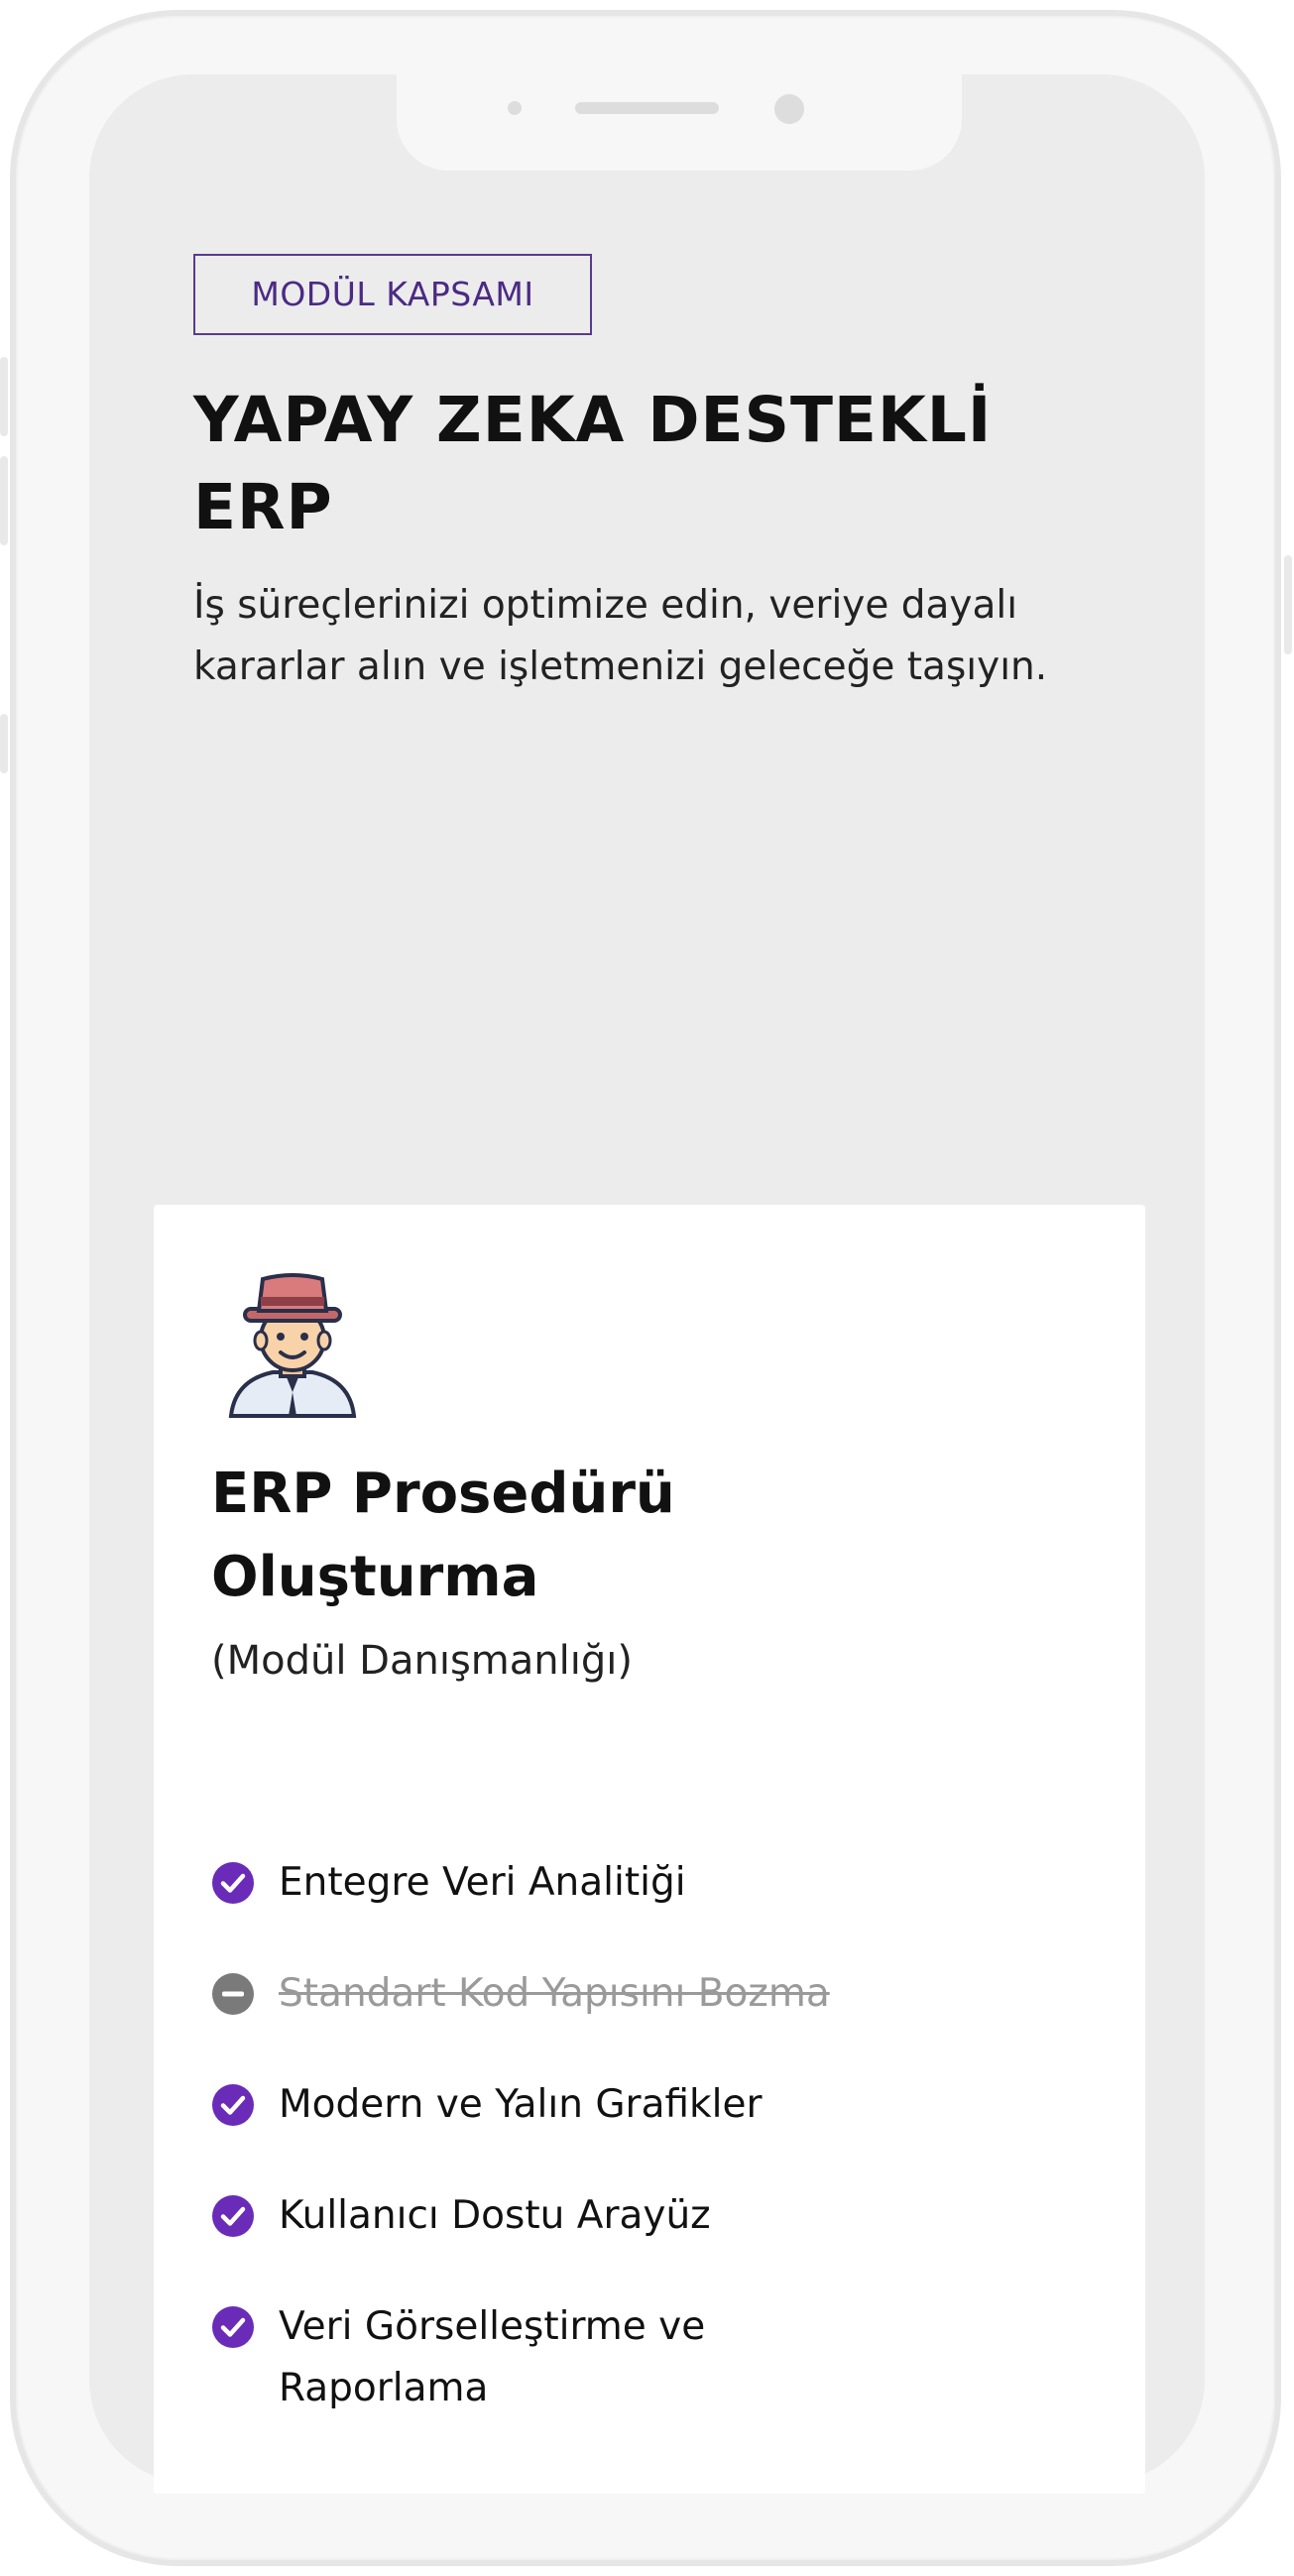 The image size is (1294, 2576). What do you see at coordinates (233, 1994) in the screenshot?
I see `minus-circle-icon` at bounding box center [233, 1994].